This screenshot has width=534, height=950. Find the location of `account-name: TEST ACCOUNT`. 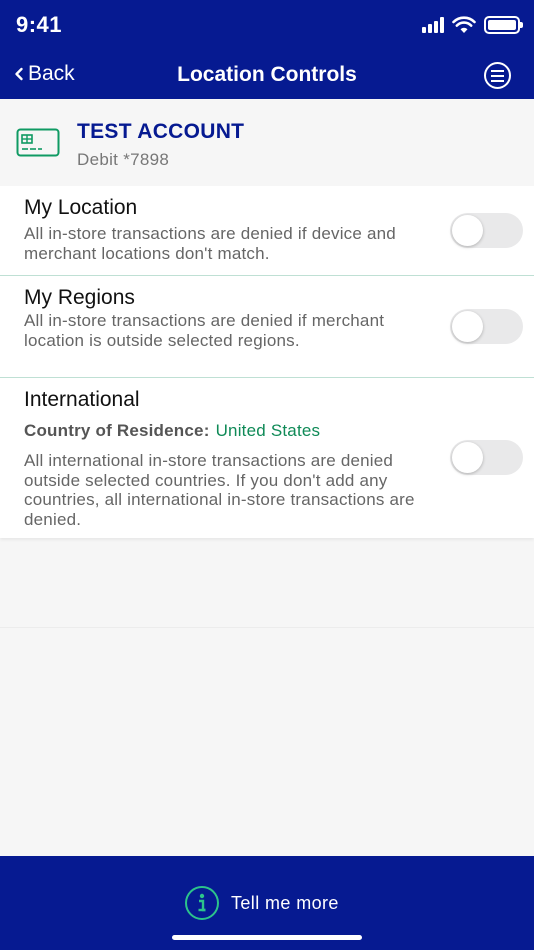

account-name: TEST ACCOUNT is located at coordinates (161, 131).